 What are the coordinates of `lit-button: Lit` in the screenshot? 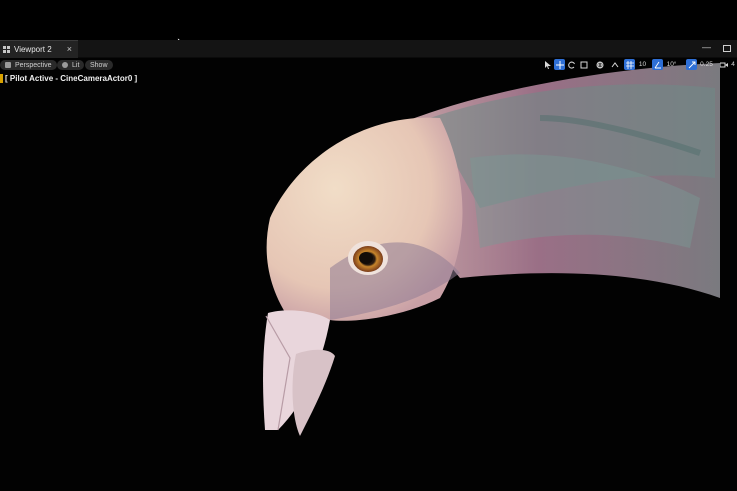 It's located at (71, 65).